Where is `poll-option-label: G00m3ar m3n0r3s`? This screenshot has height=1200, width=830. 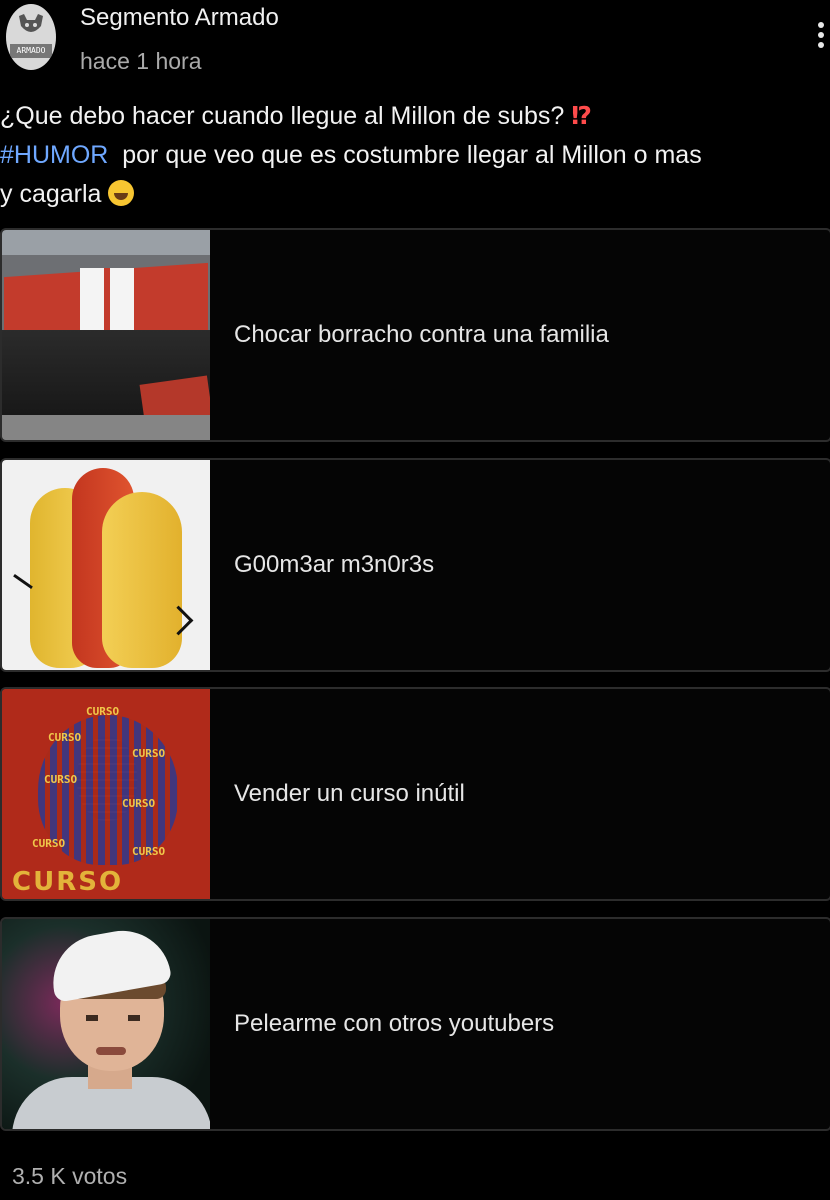 poll-option-label: G00m3ar m3n0r3s is located at coordinates (334, 564).